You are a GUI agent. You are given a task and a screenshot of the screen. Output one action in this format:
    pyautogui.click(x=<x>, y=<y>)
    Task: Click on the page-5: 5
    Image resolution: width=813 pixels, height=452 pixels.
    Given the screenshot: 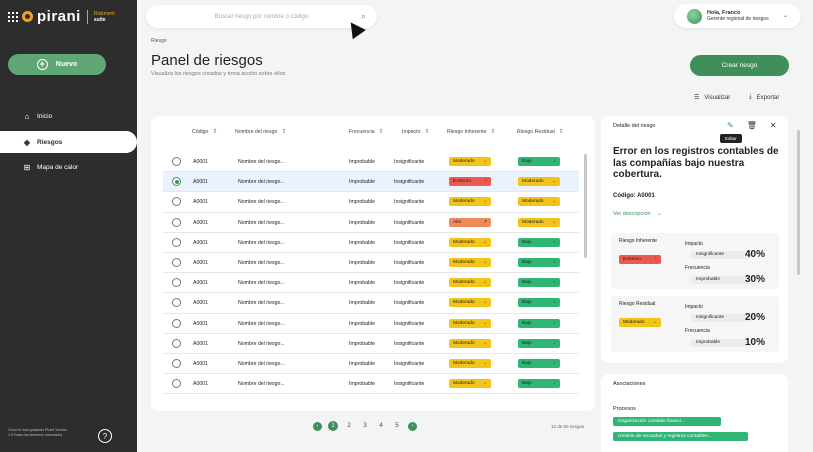 What is the action you would take?
    pyautogui.click(x=397, y=426)
    